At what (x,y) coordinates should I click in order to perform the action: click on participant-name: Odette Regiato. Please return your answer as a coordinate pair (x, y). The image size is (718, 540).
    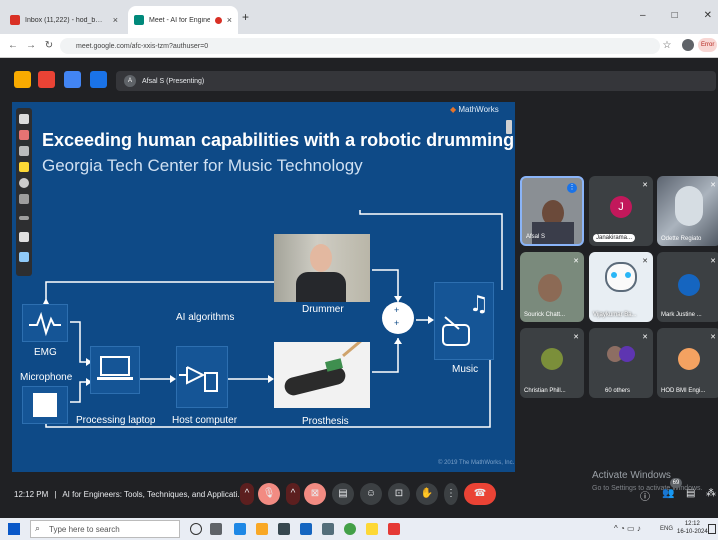
    Looking at the image, I should click on (681, 239).